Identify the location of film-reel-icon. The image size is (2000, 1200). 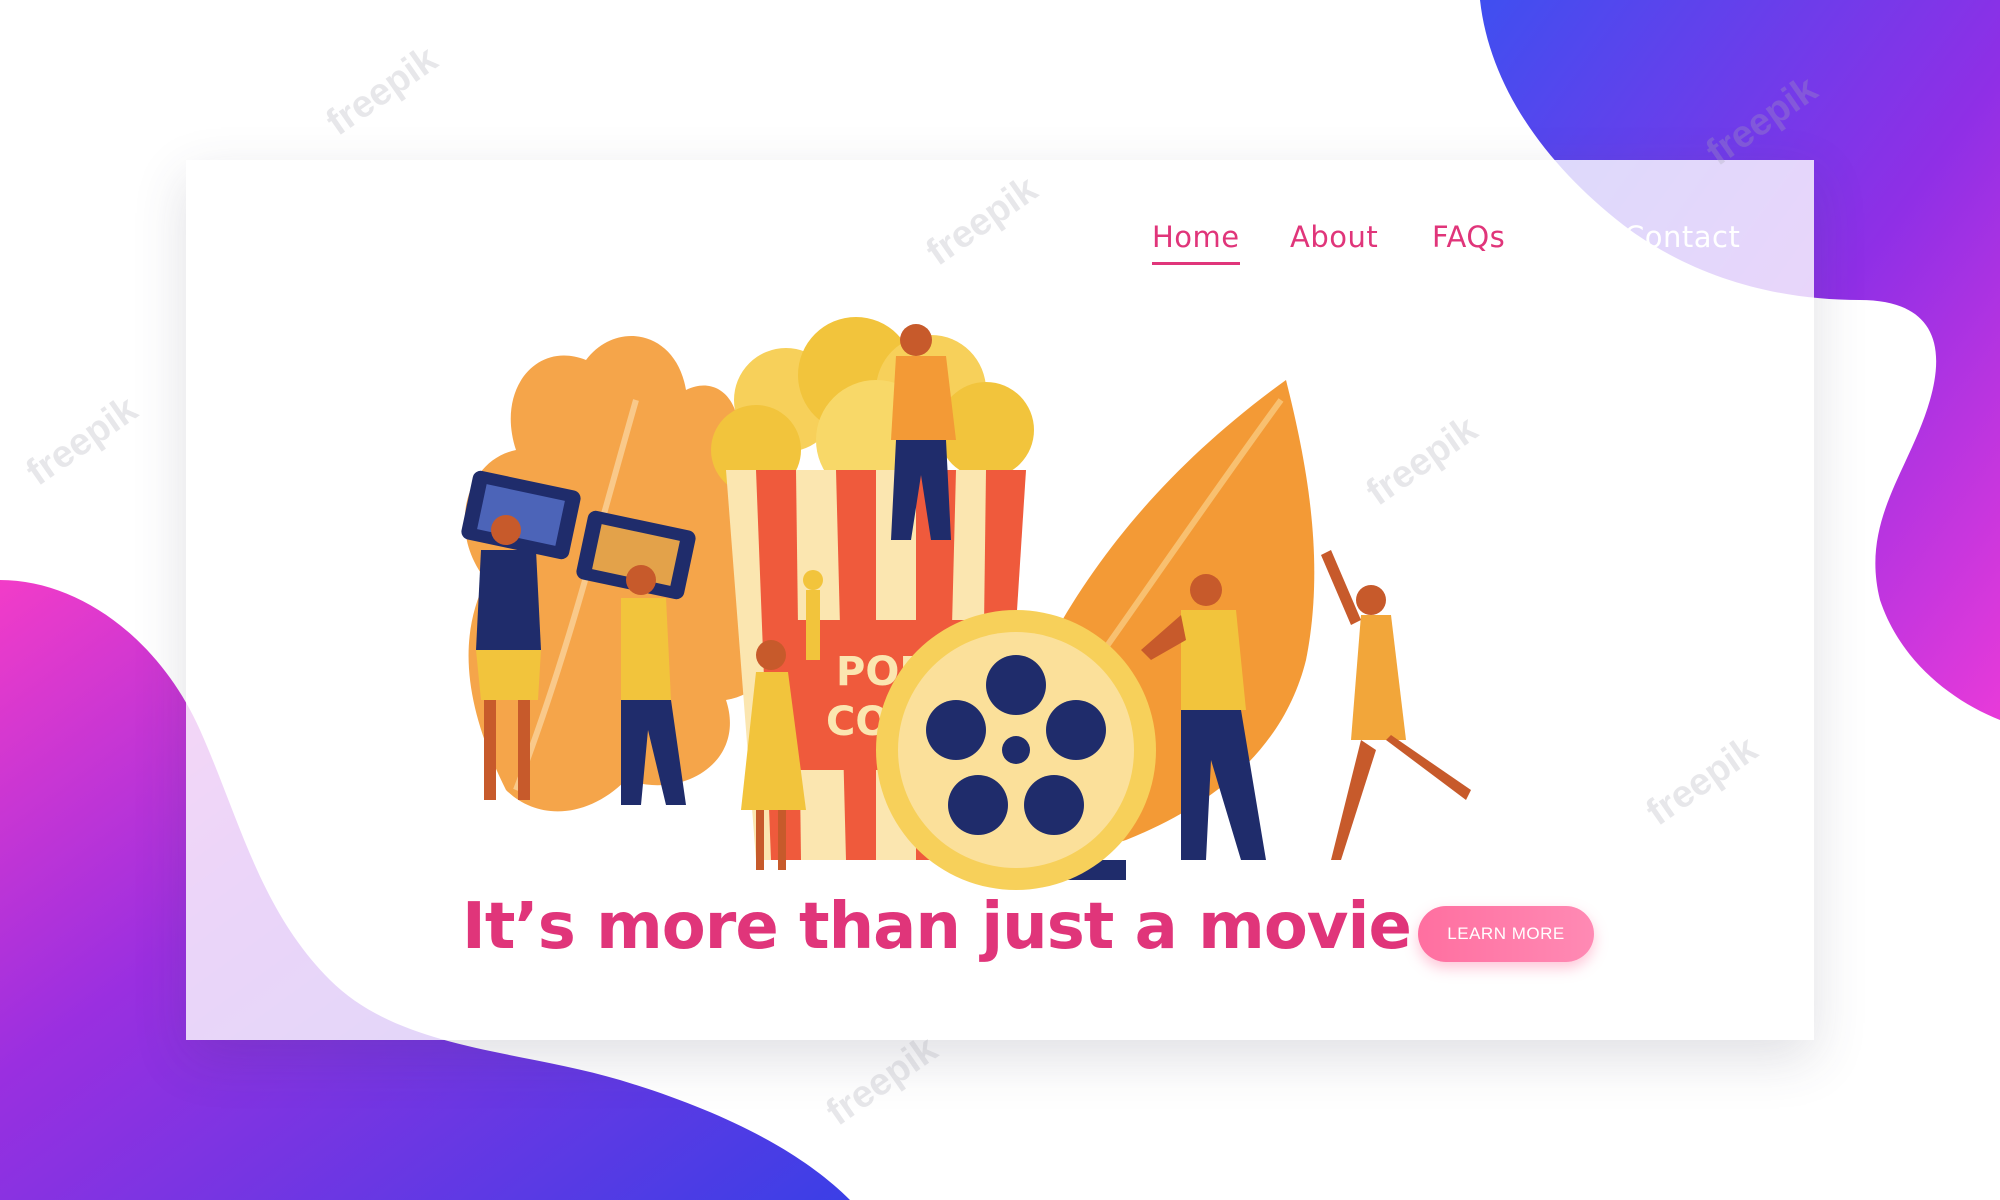
(1016, 750).